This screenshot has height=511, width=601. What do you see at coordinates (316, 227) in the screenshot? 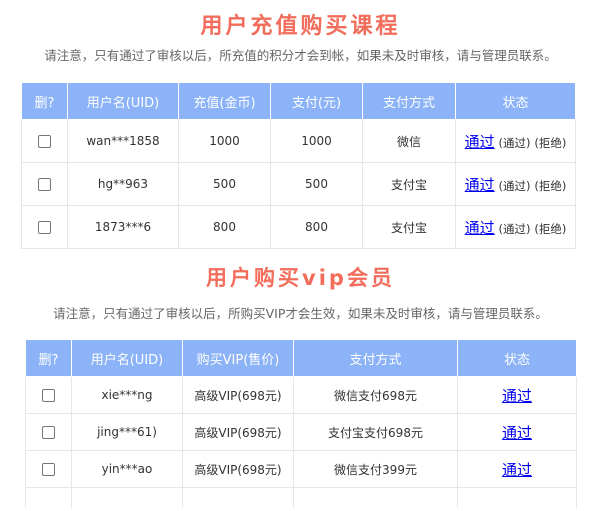
I see `paid-cell: 800` at bounding box center [316, 227].